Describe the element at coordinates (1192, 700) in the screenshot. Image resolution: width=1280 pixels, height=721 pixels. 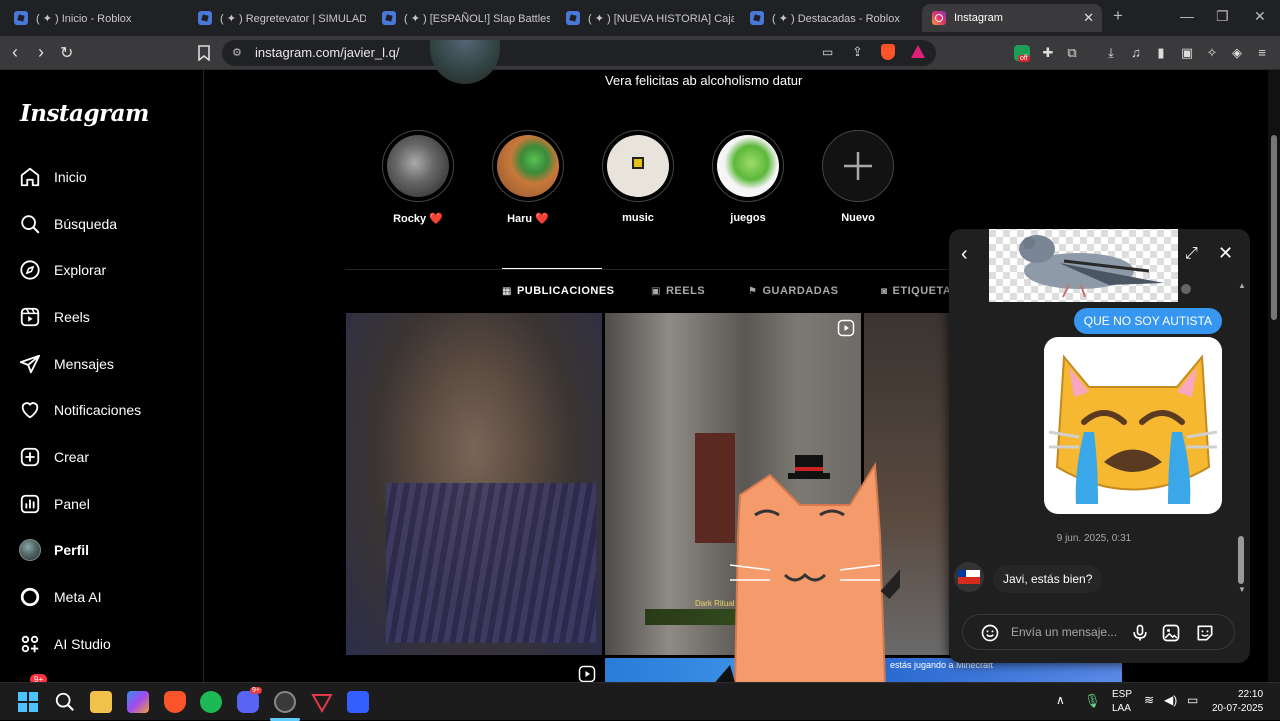
I see `battery-icon: ▭` at that location.